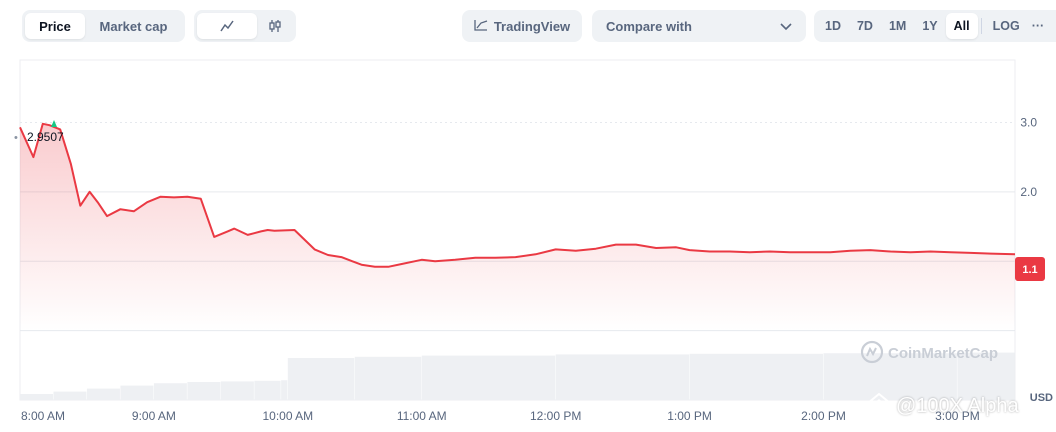  Describe the element at coordinates (45, 137) in the screenshot. I see `high-value-label: 2.9507` at that location.